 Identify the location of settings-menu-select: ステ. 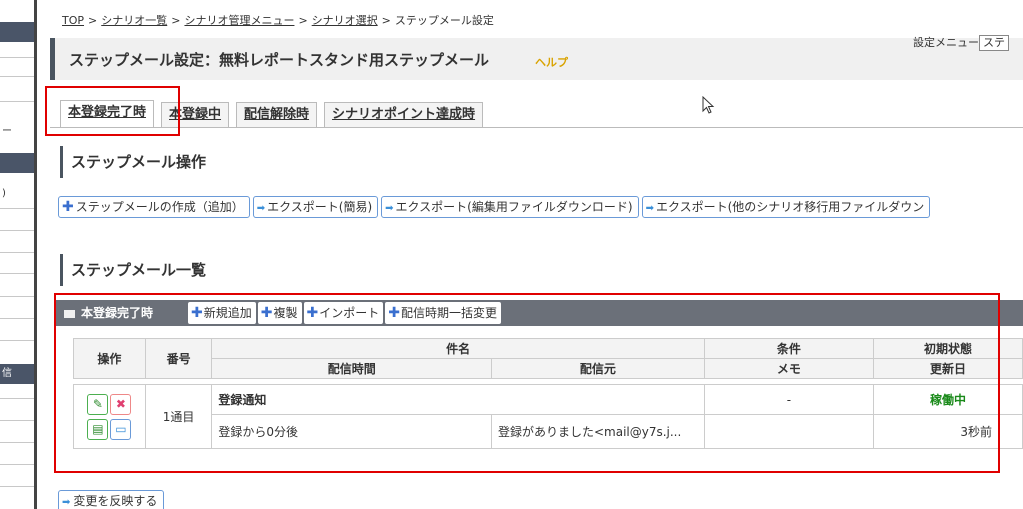
(994, 43).